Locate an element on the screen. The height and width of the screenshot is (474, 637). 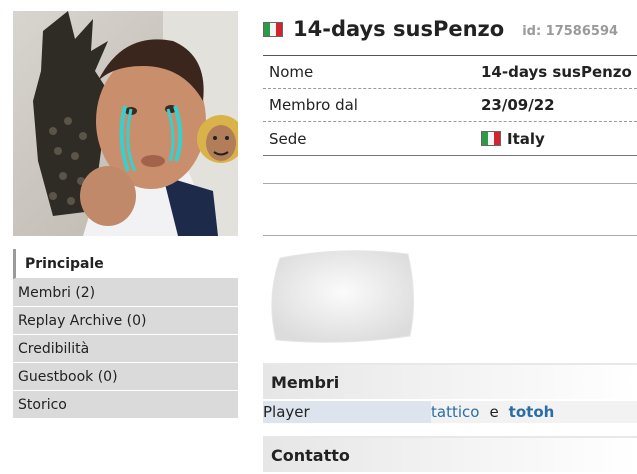
sidebar-item-replay-archive: Replay Archive (0) is located at coordinates (125, 321).